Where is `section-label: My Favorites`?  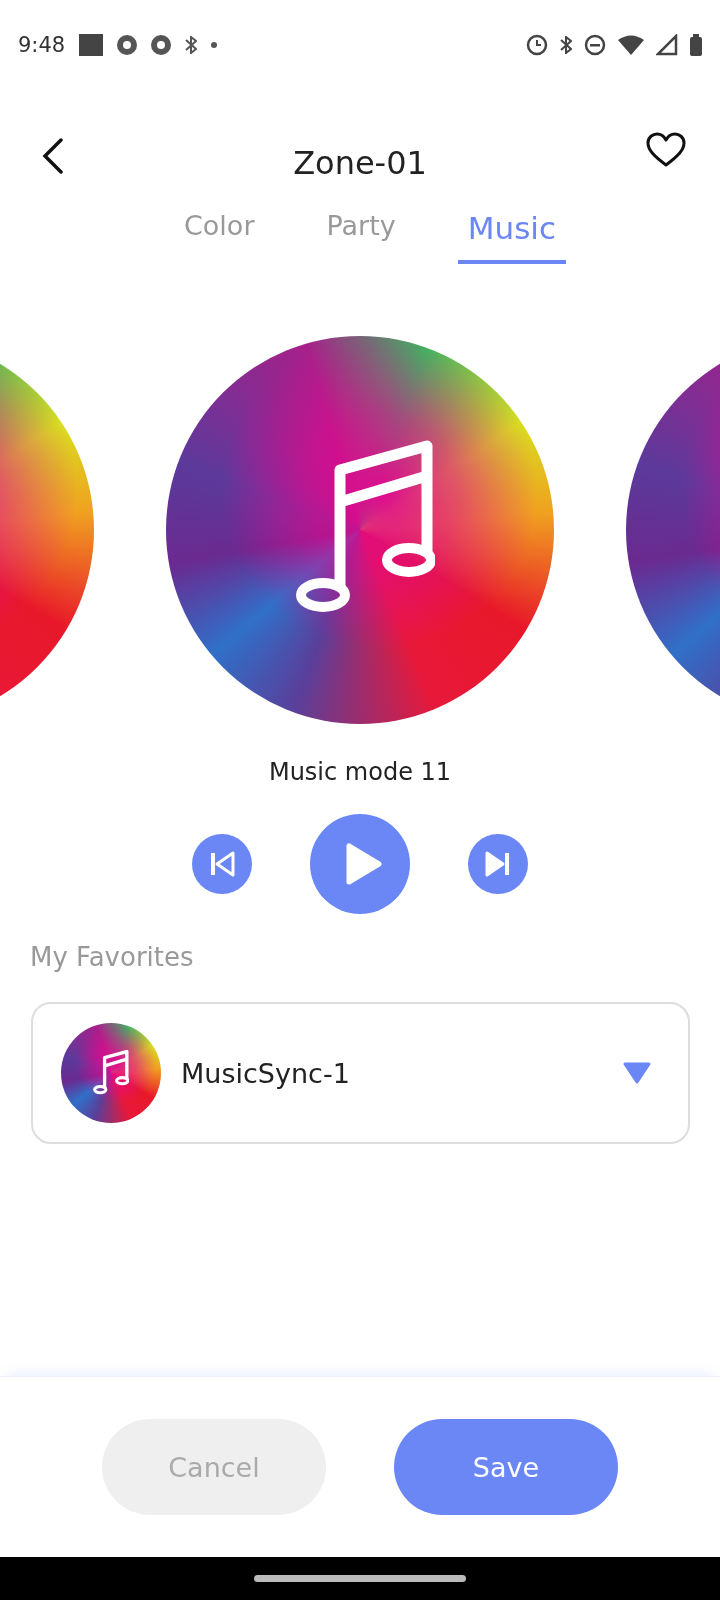 section-label: My Favorites is located at coordinates (112, 957).